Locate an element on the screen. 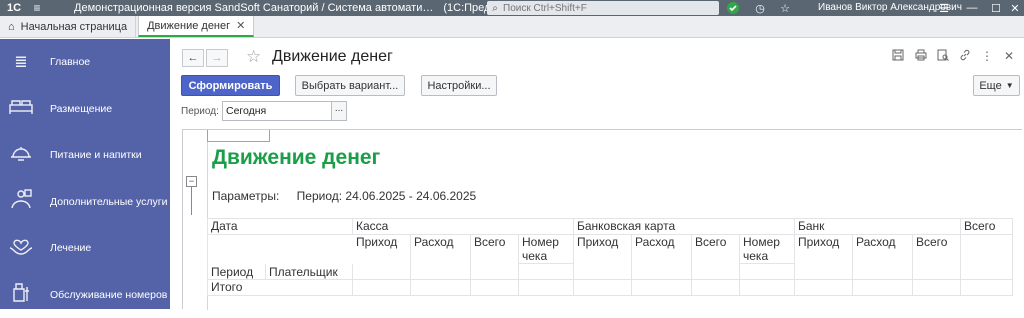 The image size is (1024, 318). search-input is located at coordinates (603, 8).